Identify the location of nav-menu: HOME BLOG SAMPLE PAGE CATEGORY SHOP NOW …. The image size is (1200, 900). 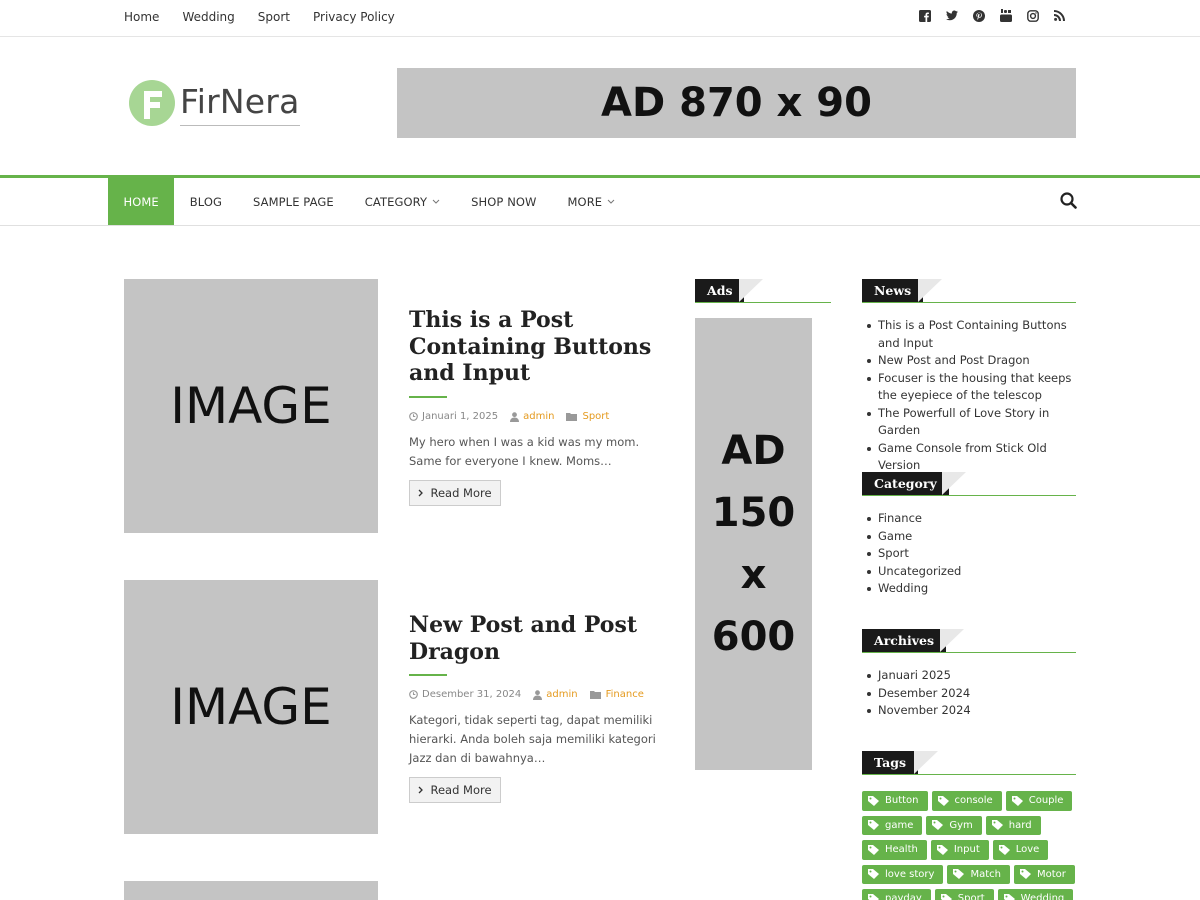
(369, 201).